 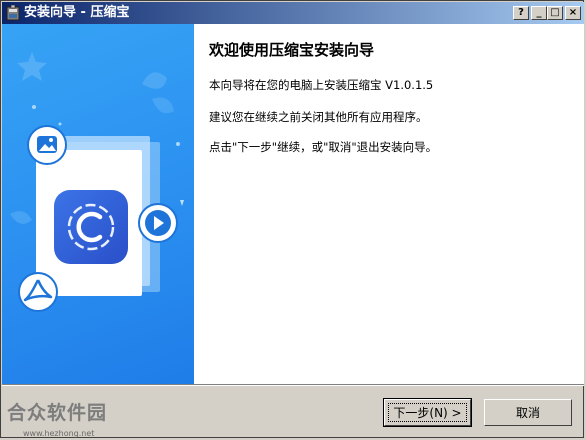 I want to click on page-heading: 欢迎使用压缩宝安装向导, so click(x=292, y=50).